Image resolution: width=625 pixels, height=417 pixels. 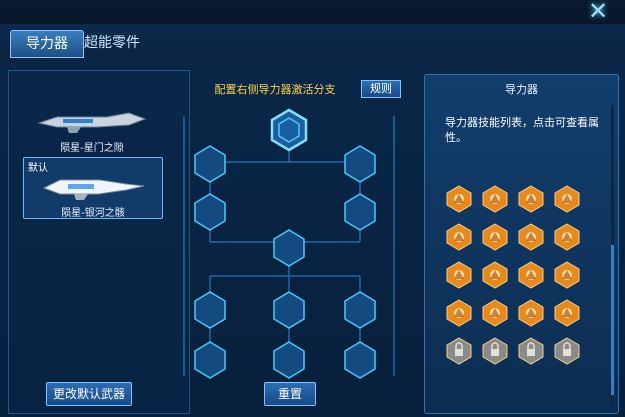 What do you see at coordinates (112, 43) in the screenshot?
I see `tab-super-parts: 超能零件` at bounding box center [112, 43].